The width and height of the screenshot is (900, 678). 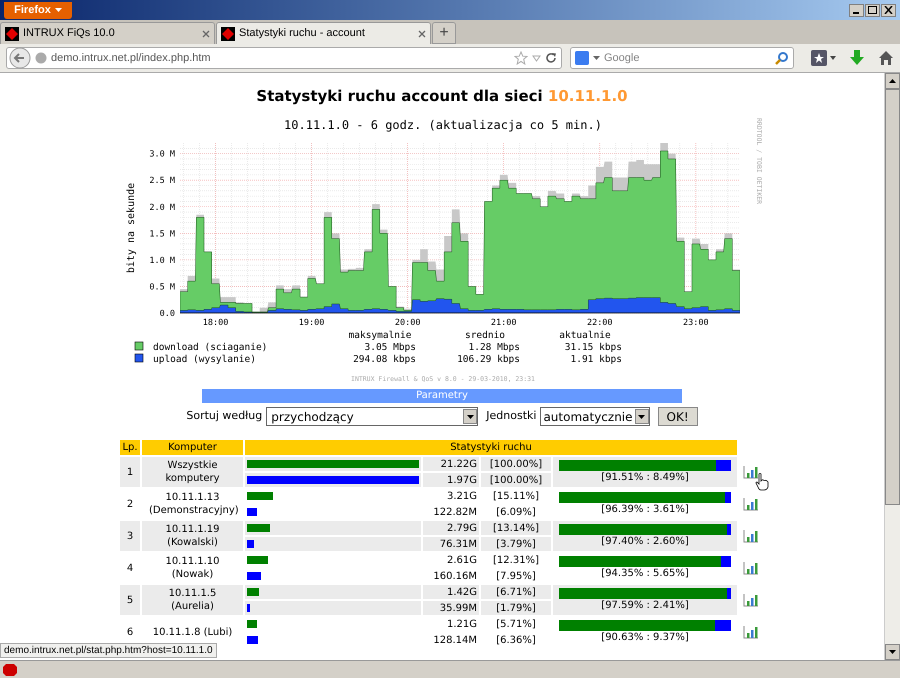 What do you see at coordinates (131, 228) in the screenshot?
I see `axis-label: bity na sekunde` at bounding box center [131, 228].